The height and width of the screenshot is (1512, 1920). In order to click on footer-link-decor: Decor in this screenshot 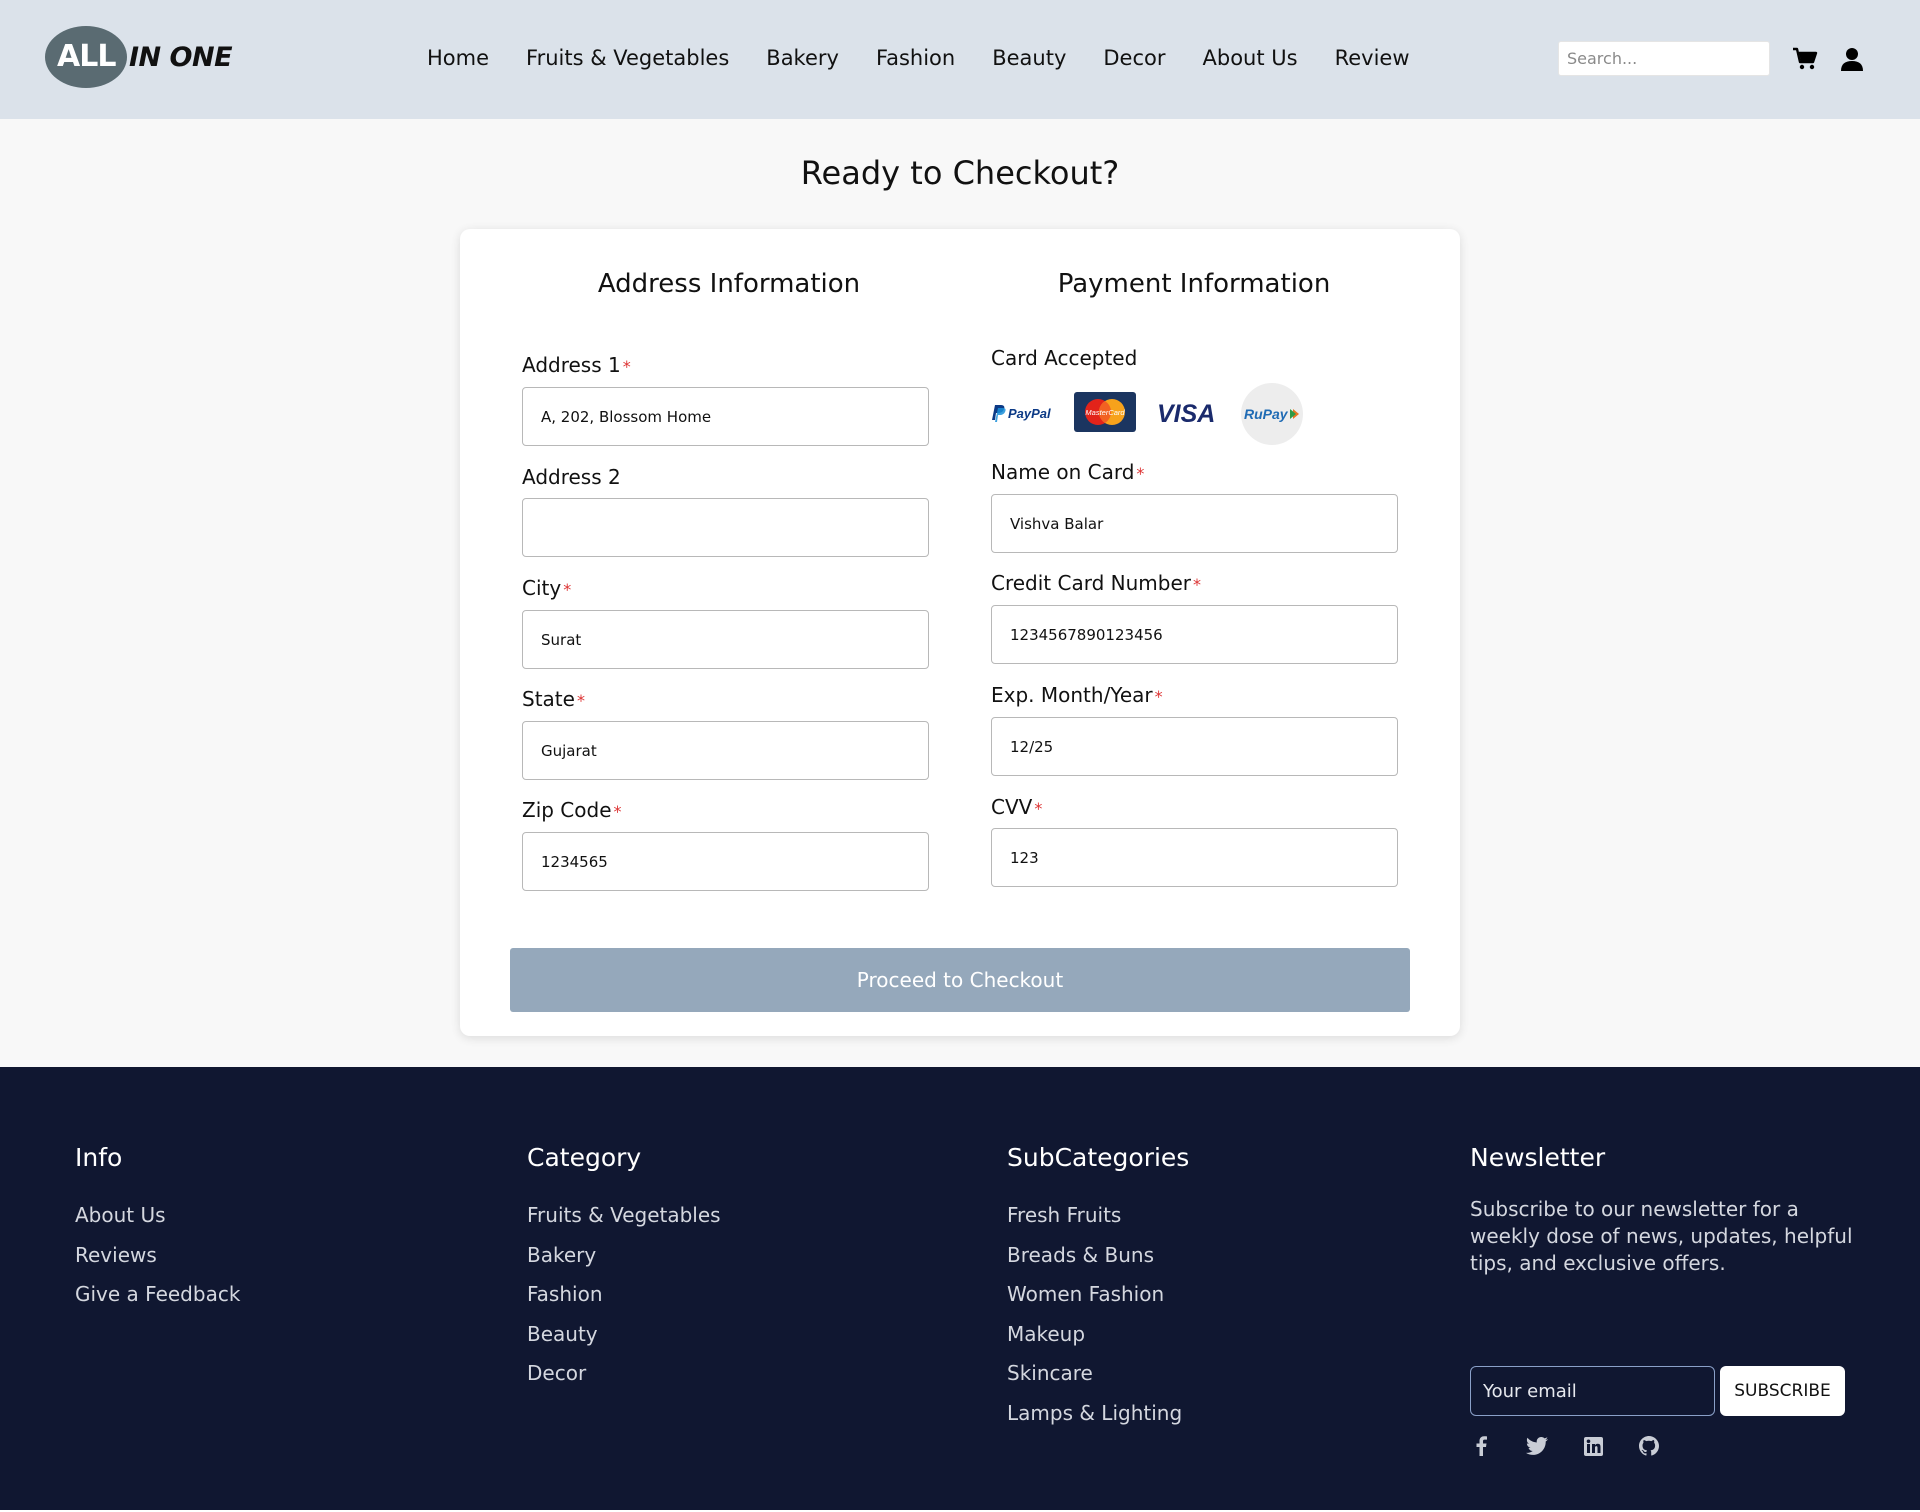, I will do `click(624, 1374)`.